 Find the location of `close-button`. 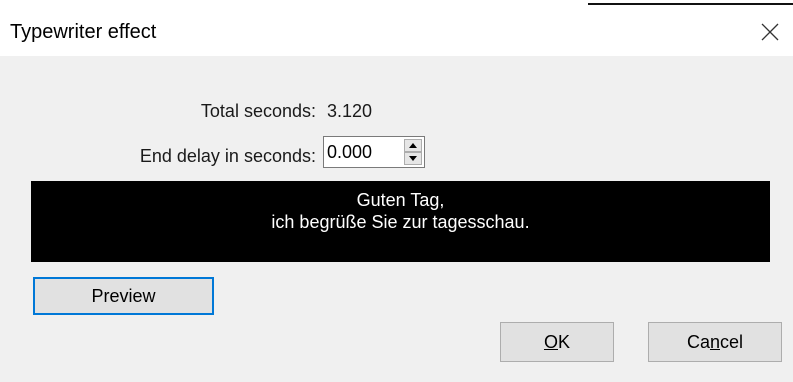

close-button is located at coordinates (770, 32).